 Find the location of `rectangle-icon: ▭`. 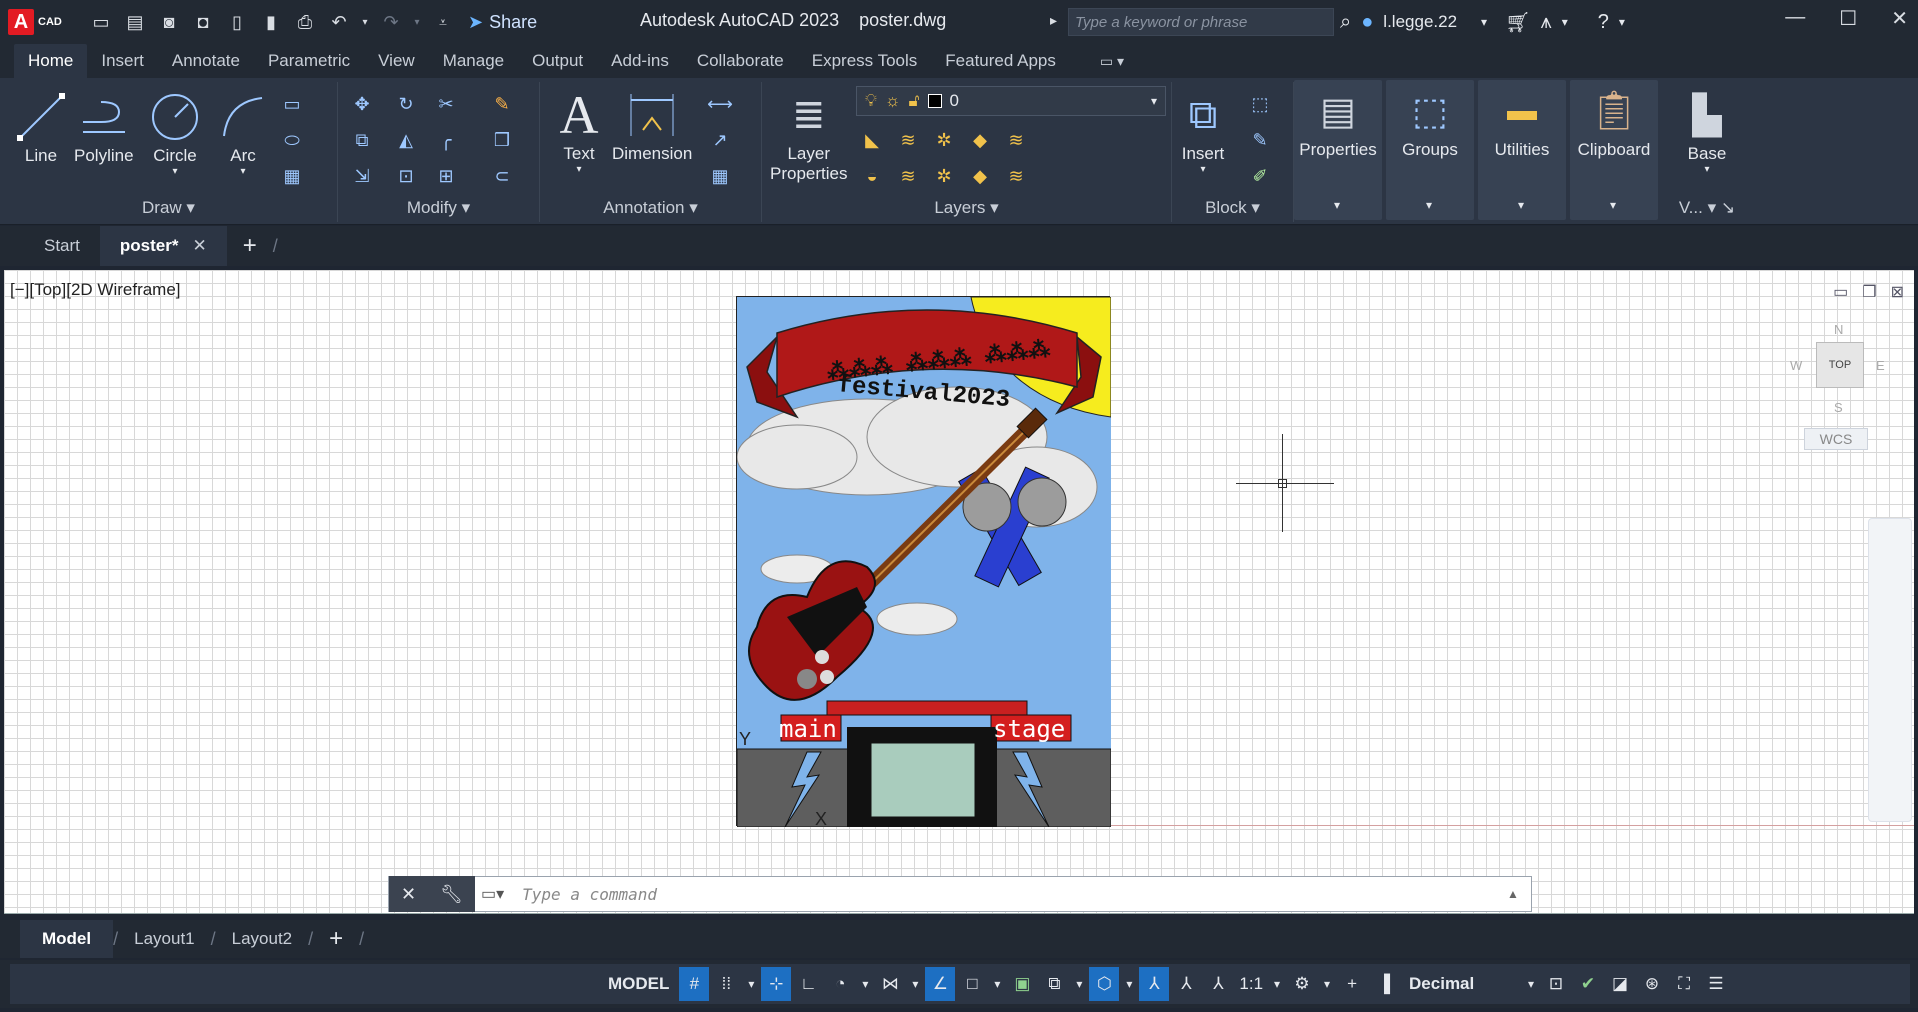

rectangle-icon: ▭ is located at coordinates (292, 104).